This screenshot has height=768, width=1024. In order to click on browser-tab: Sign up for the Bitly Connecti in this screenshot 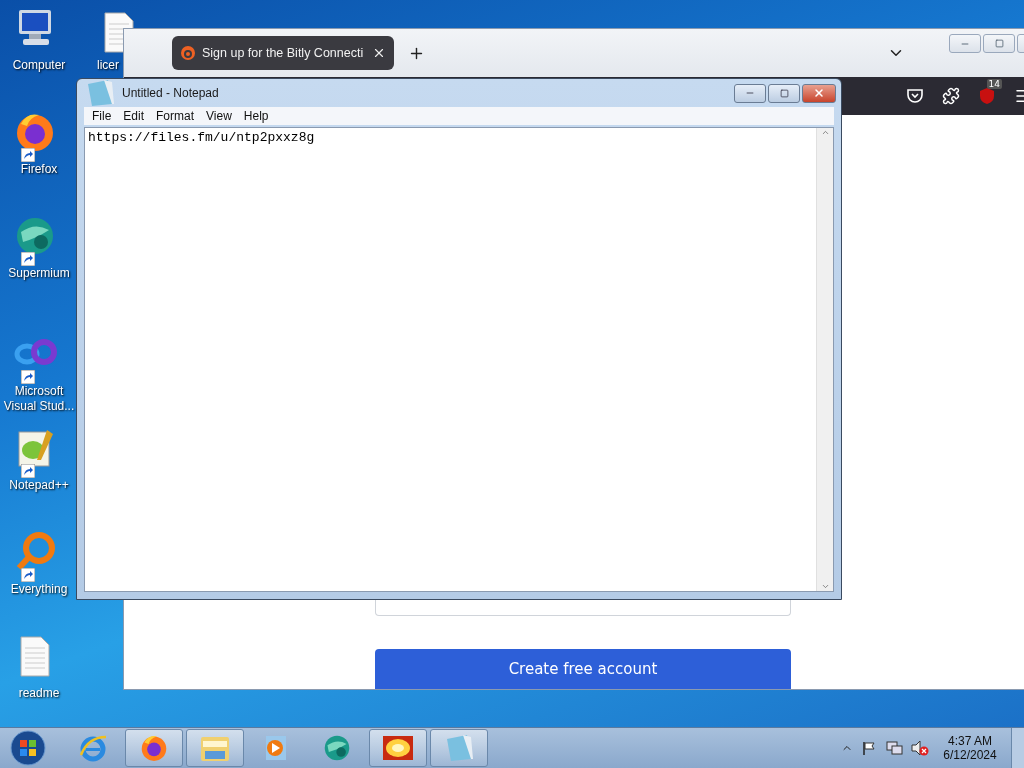, I will do `click(283, 53)`.